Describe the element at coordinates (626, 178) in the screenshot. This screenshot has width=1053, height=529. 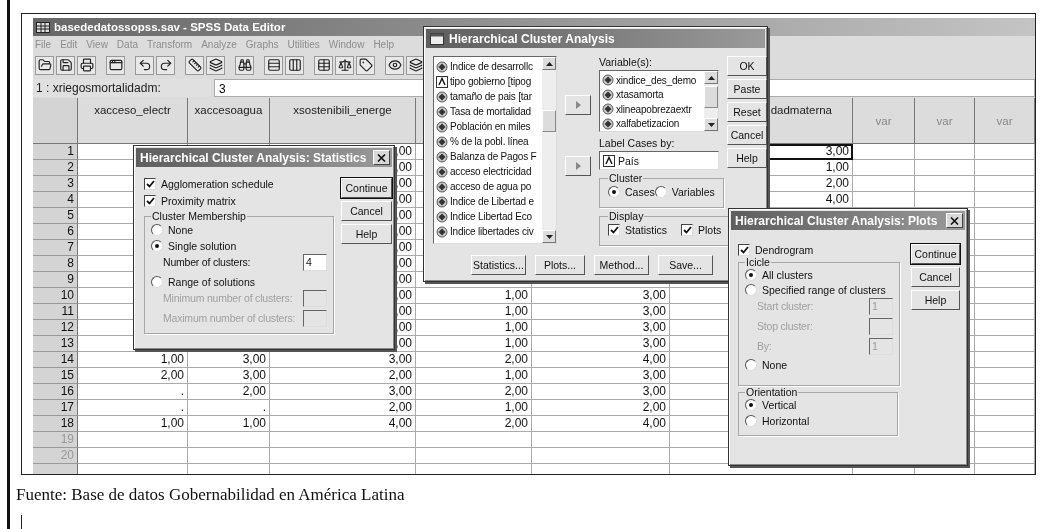
I see `group-title: Cluster` at that location.